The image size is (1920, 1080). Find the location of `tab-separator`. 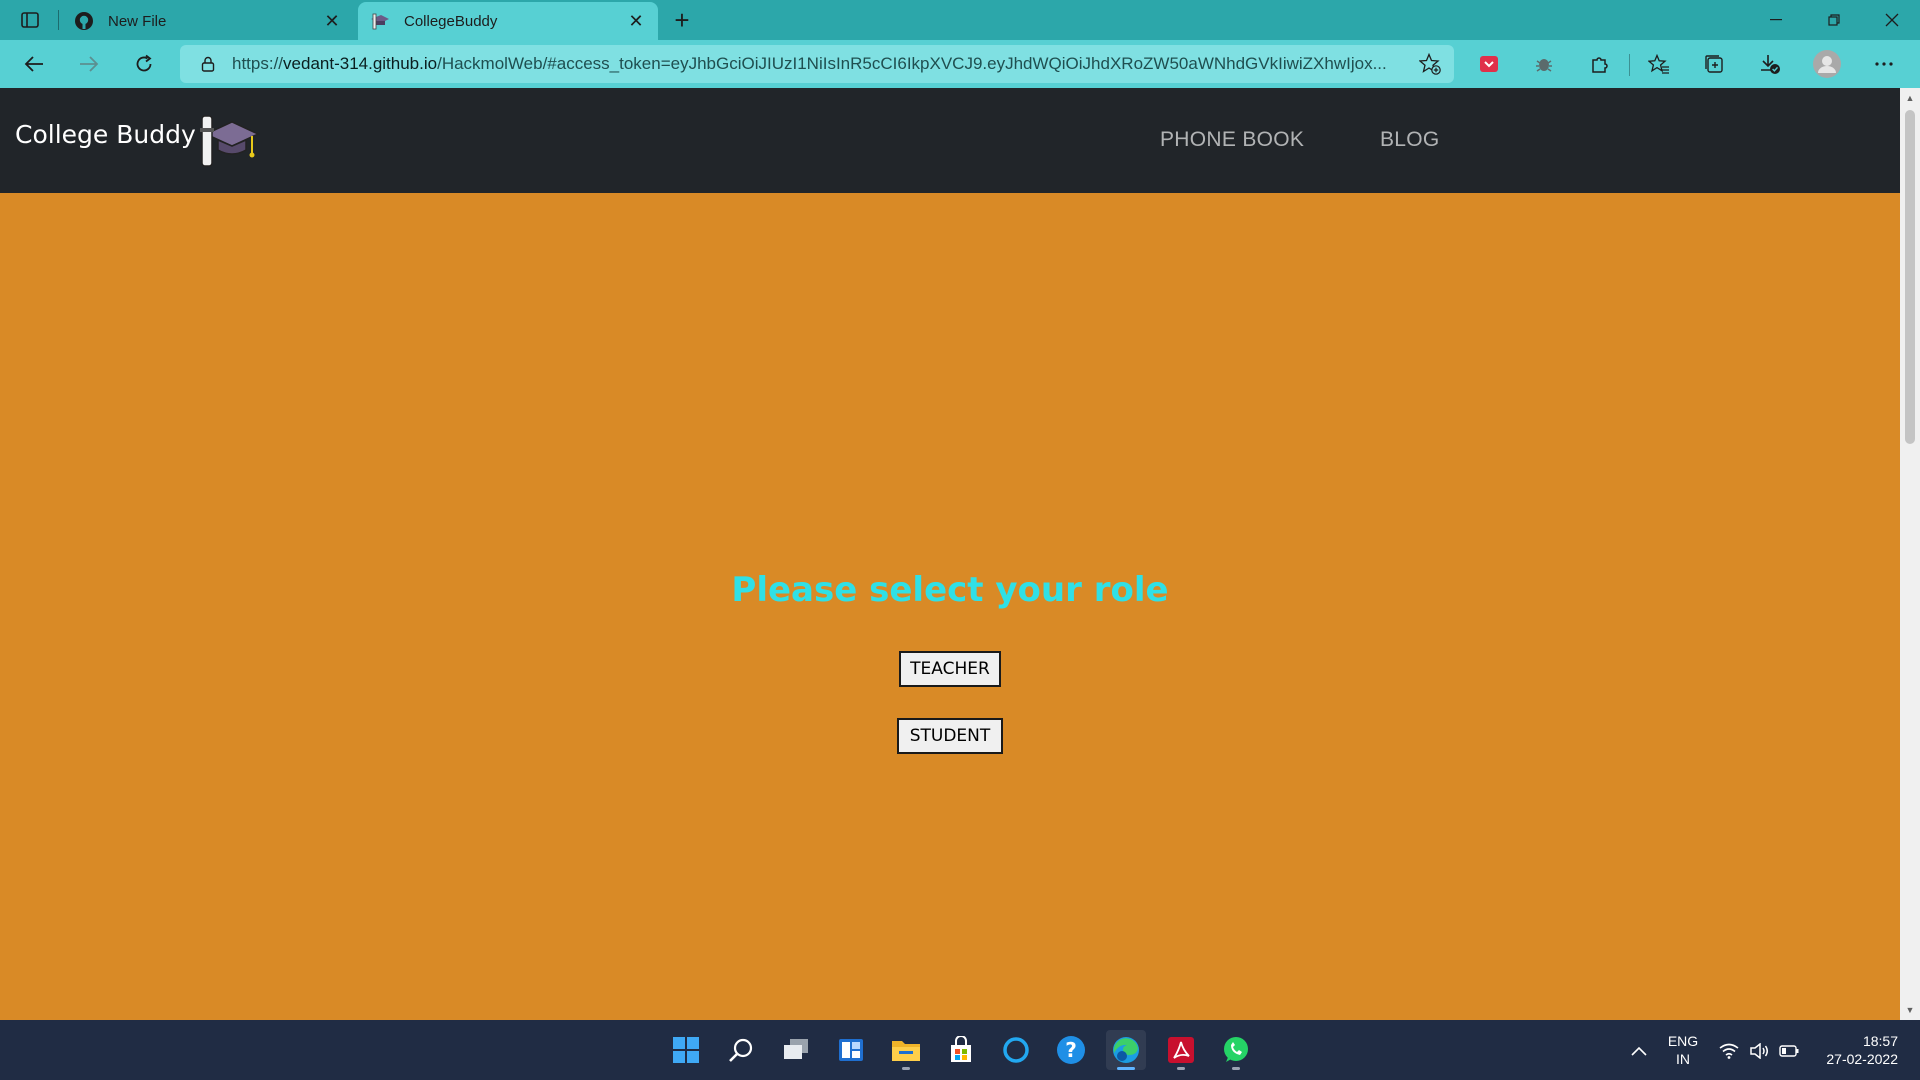

tab-separator is located at coordinates (58, 20).